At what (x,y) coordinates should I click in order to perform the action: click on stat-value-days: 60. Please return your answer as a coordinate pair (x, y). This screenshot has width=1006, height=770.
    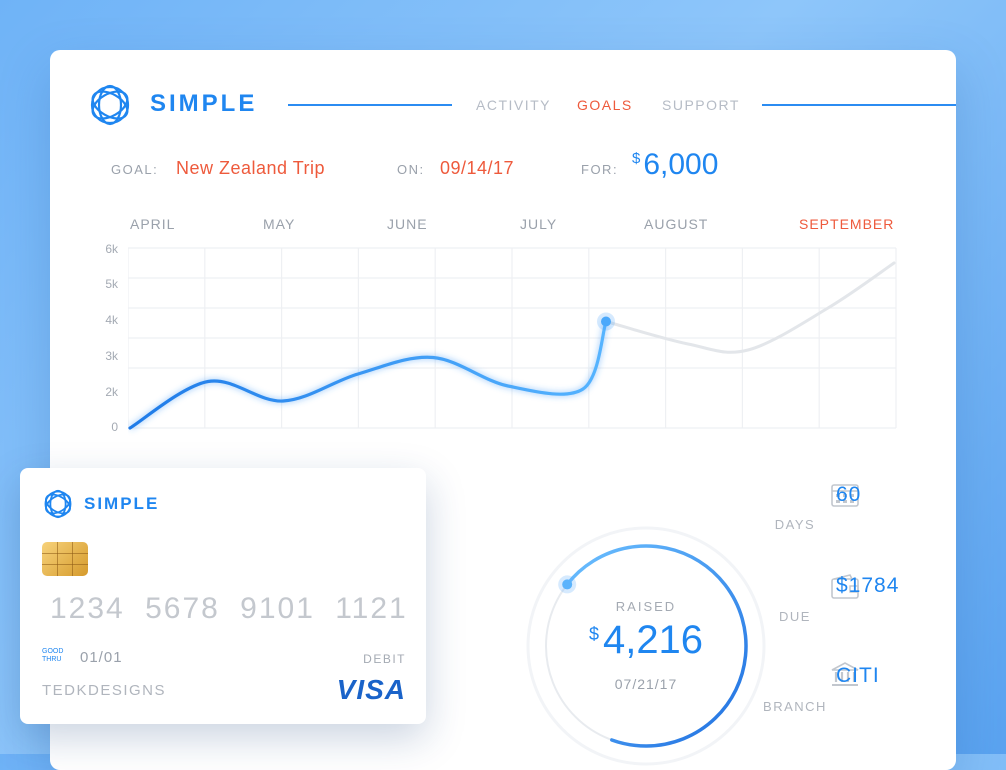
    Looking at the image, I should click on (849, 494).